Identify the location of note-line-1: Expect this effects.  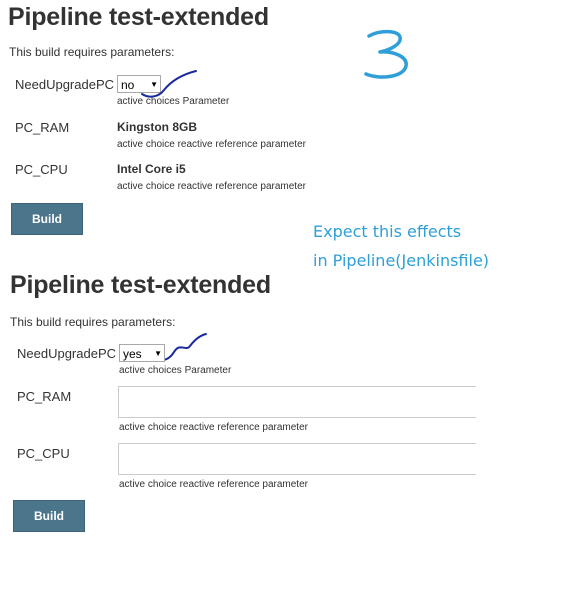
(387, 231).